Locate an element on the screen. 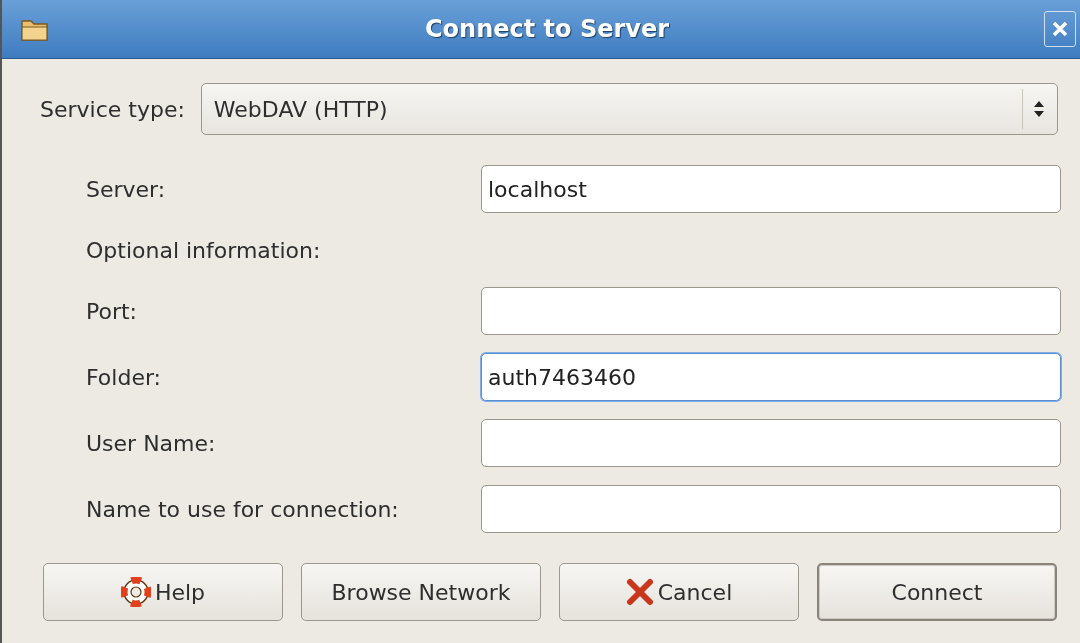 This screenshot has height=643, width=1080. service-type-dropdown: WebDAV (HTTP) is located at coordinates (629, 109).